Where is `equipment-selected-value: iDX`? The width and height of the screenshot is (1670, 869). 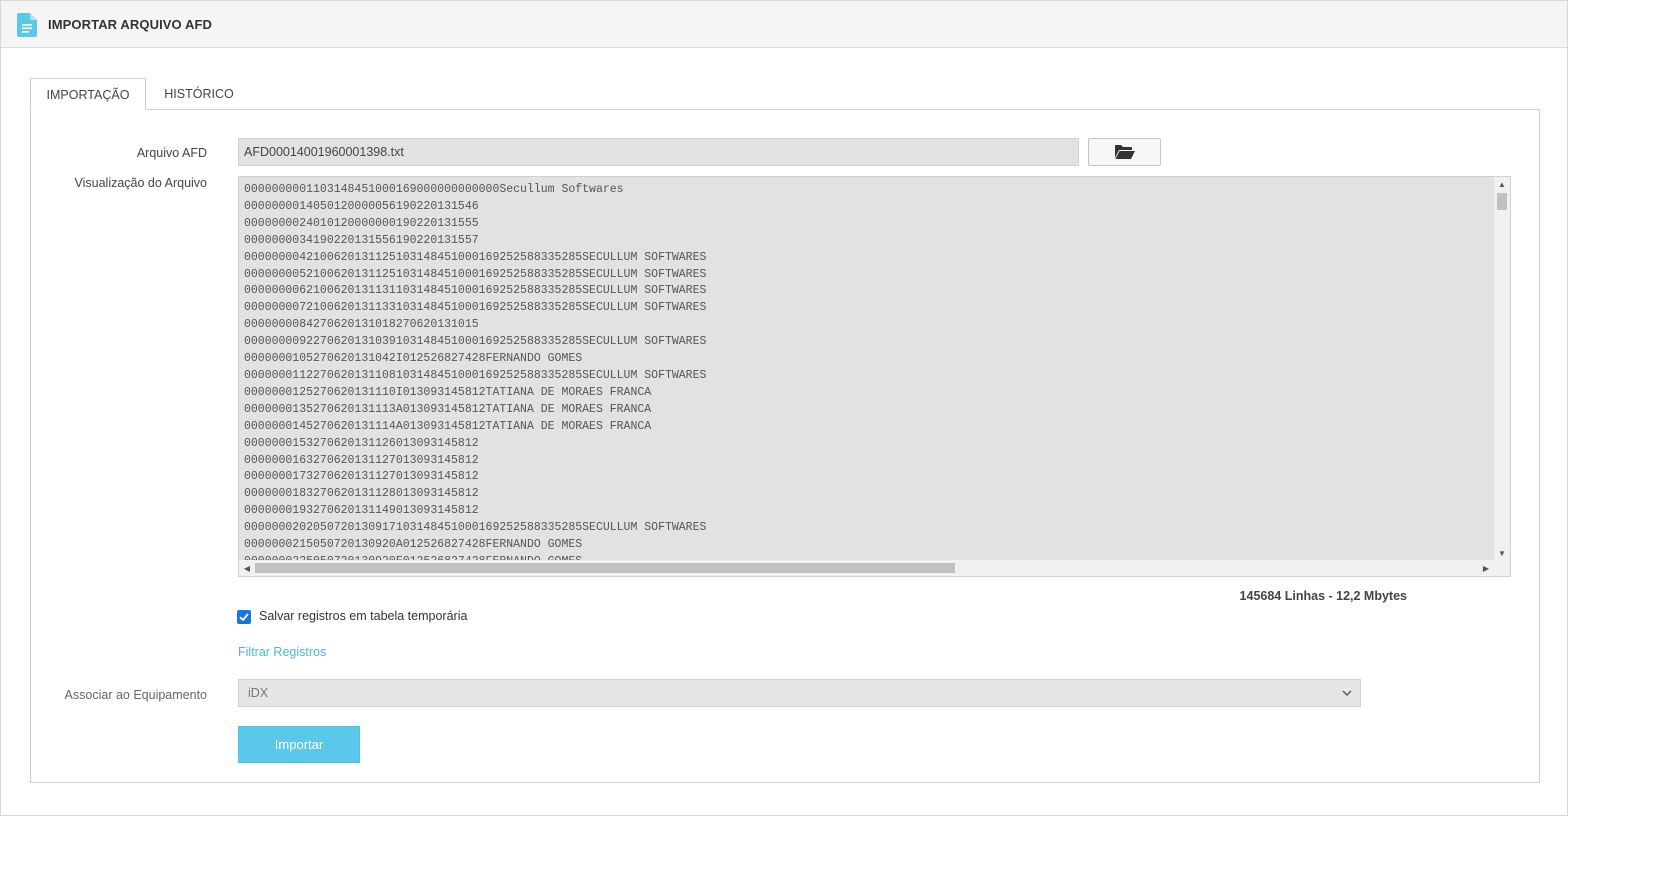 equipment-selected-value: iDX is located at coordinates (258, 693).